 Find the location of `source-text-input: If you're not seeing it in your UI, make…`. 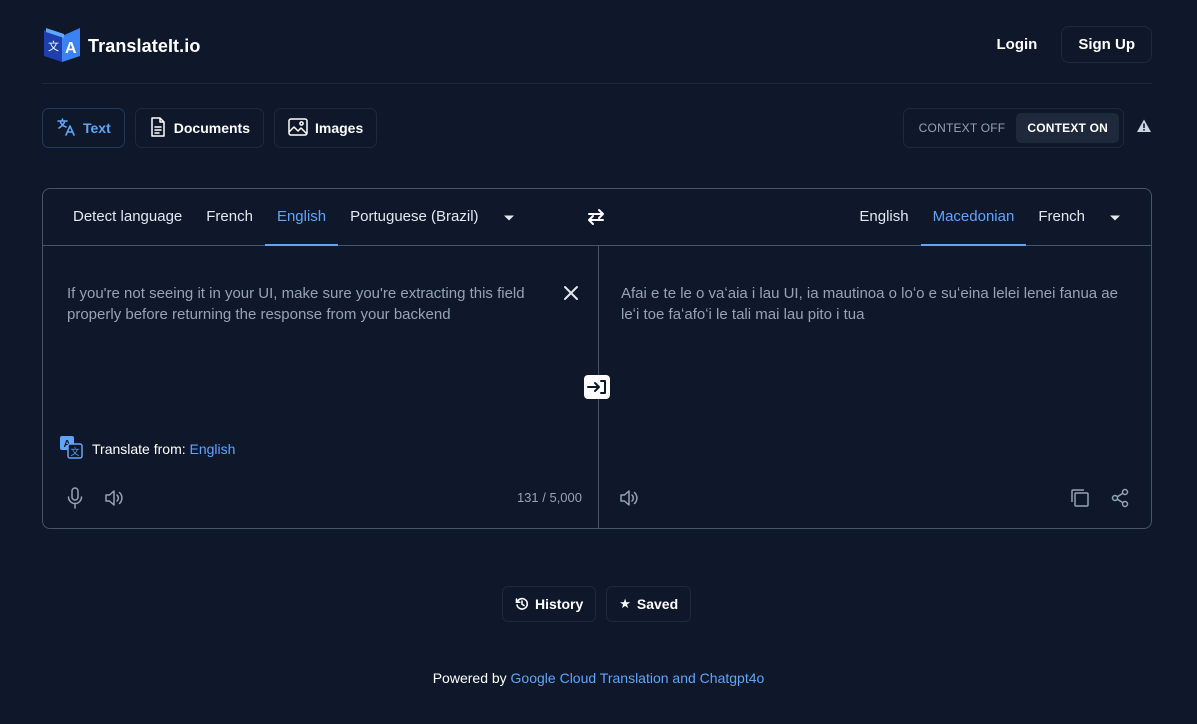

source-text-input: If you're not seeing it in your UI, make… is located at coordinates (302, 304).